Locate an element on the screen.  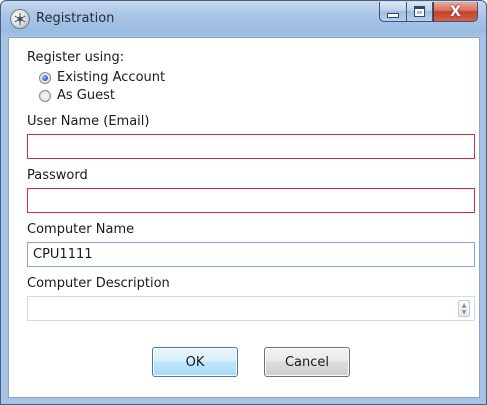
cancel-button: Cancel is located at coordinates (307, 362).